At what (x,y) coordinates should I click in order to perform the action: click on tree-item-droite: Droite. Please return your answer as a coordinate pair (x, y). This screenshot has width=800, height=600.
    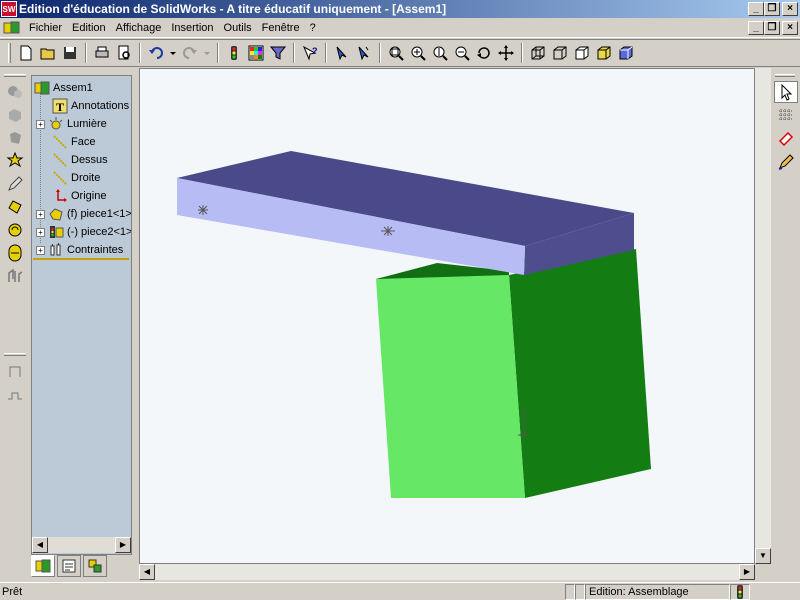
    Looking at the image, I should click on (76, 178).